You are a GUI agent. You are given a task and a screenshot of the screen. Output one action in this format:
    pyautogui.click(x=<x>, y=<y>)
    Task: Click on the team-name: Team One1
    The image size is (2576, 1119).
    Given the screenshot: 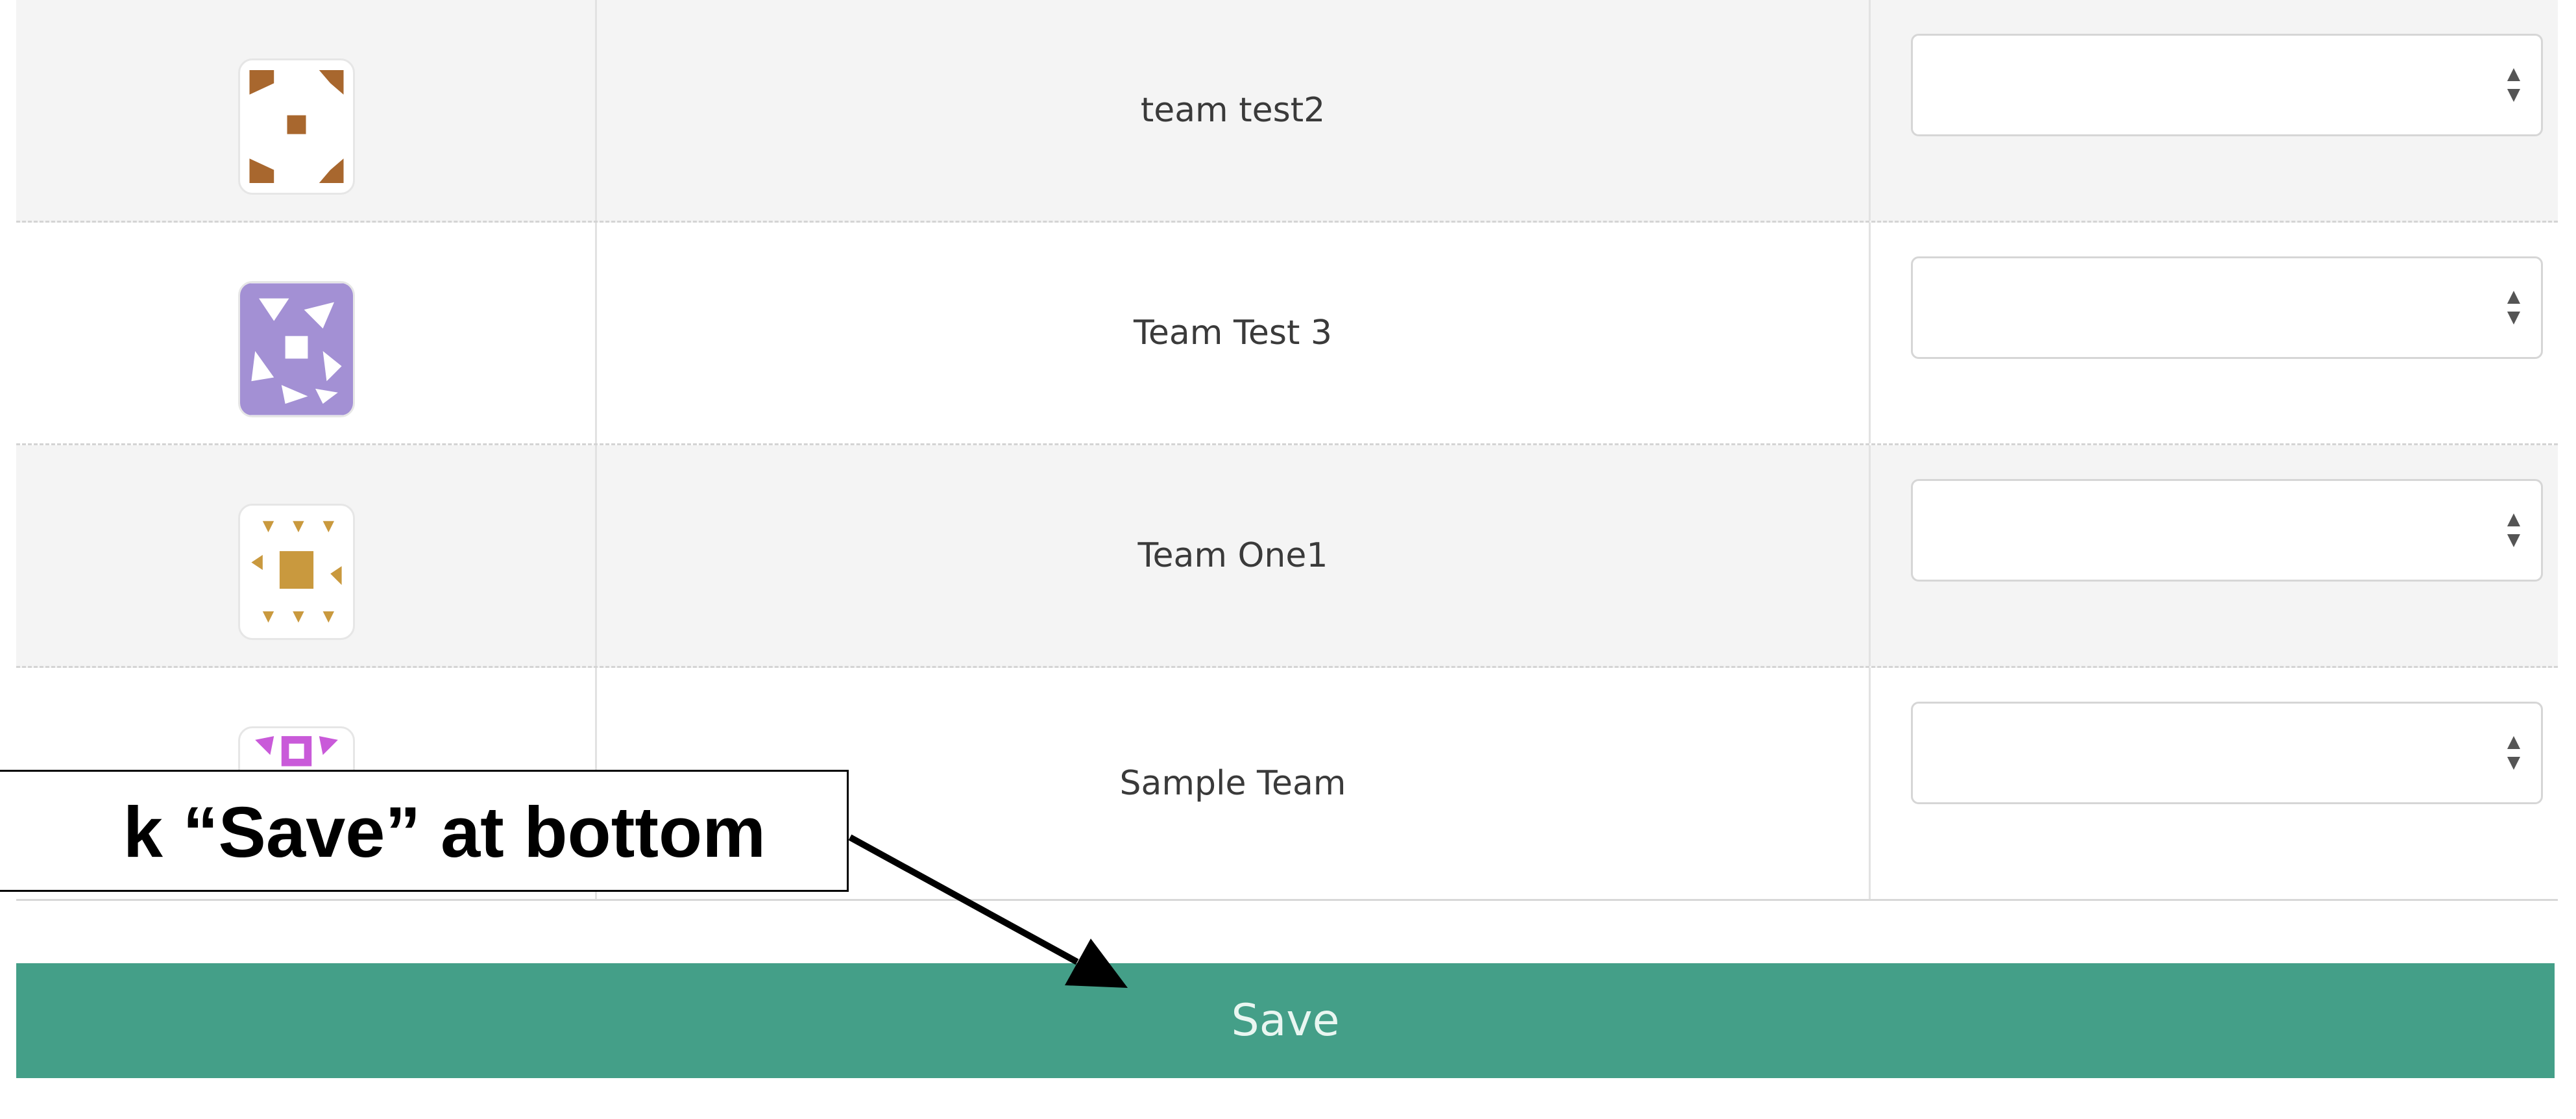 What is the action you would take?
    pyautogui.click(x=1234, y=555)
    